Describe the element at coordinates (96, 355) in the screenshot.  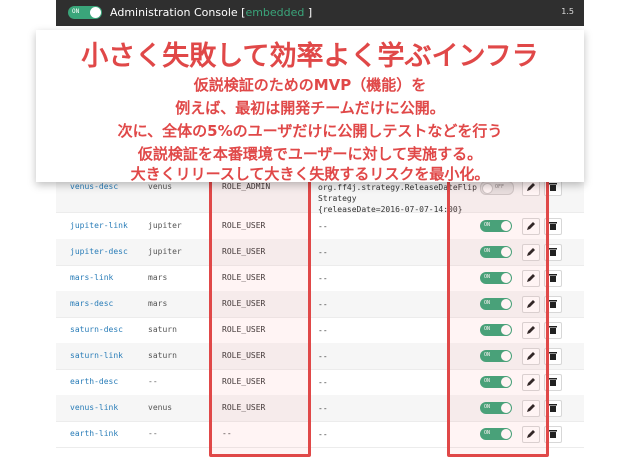
I see `feature-uid-link: saturn-link` at that location.